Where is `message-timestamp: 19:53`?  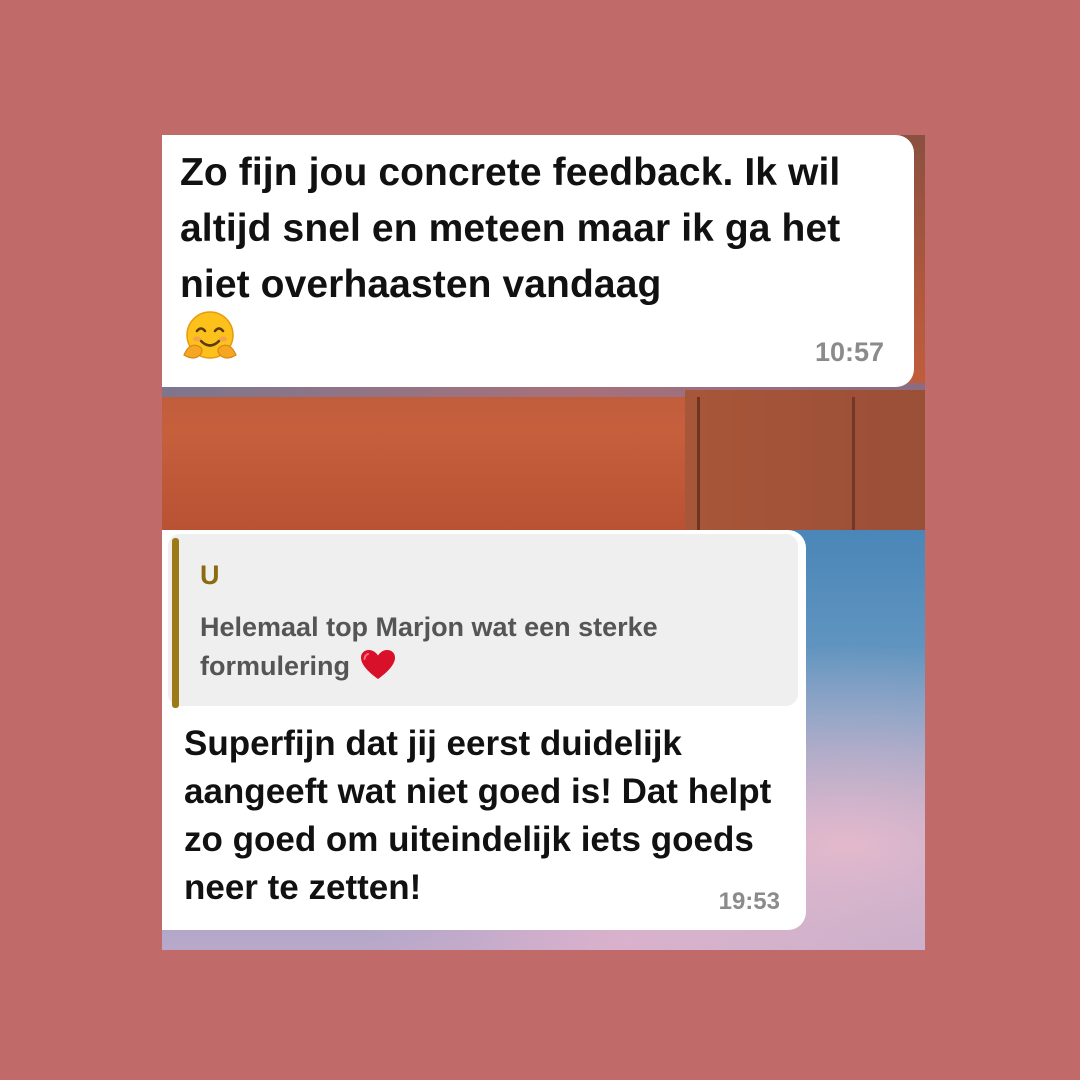 message-timestamp: 19:53 is located at coordinates (749, 901).